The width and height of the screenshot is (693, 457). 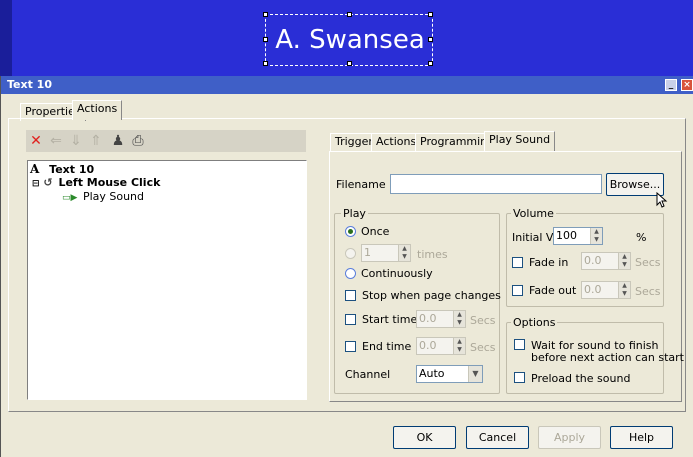 I want to click on channel-label: Channel, so click(x=368, y=374).